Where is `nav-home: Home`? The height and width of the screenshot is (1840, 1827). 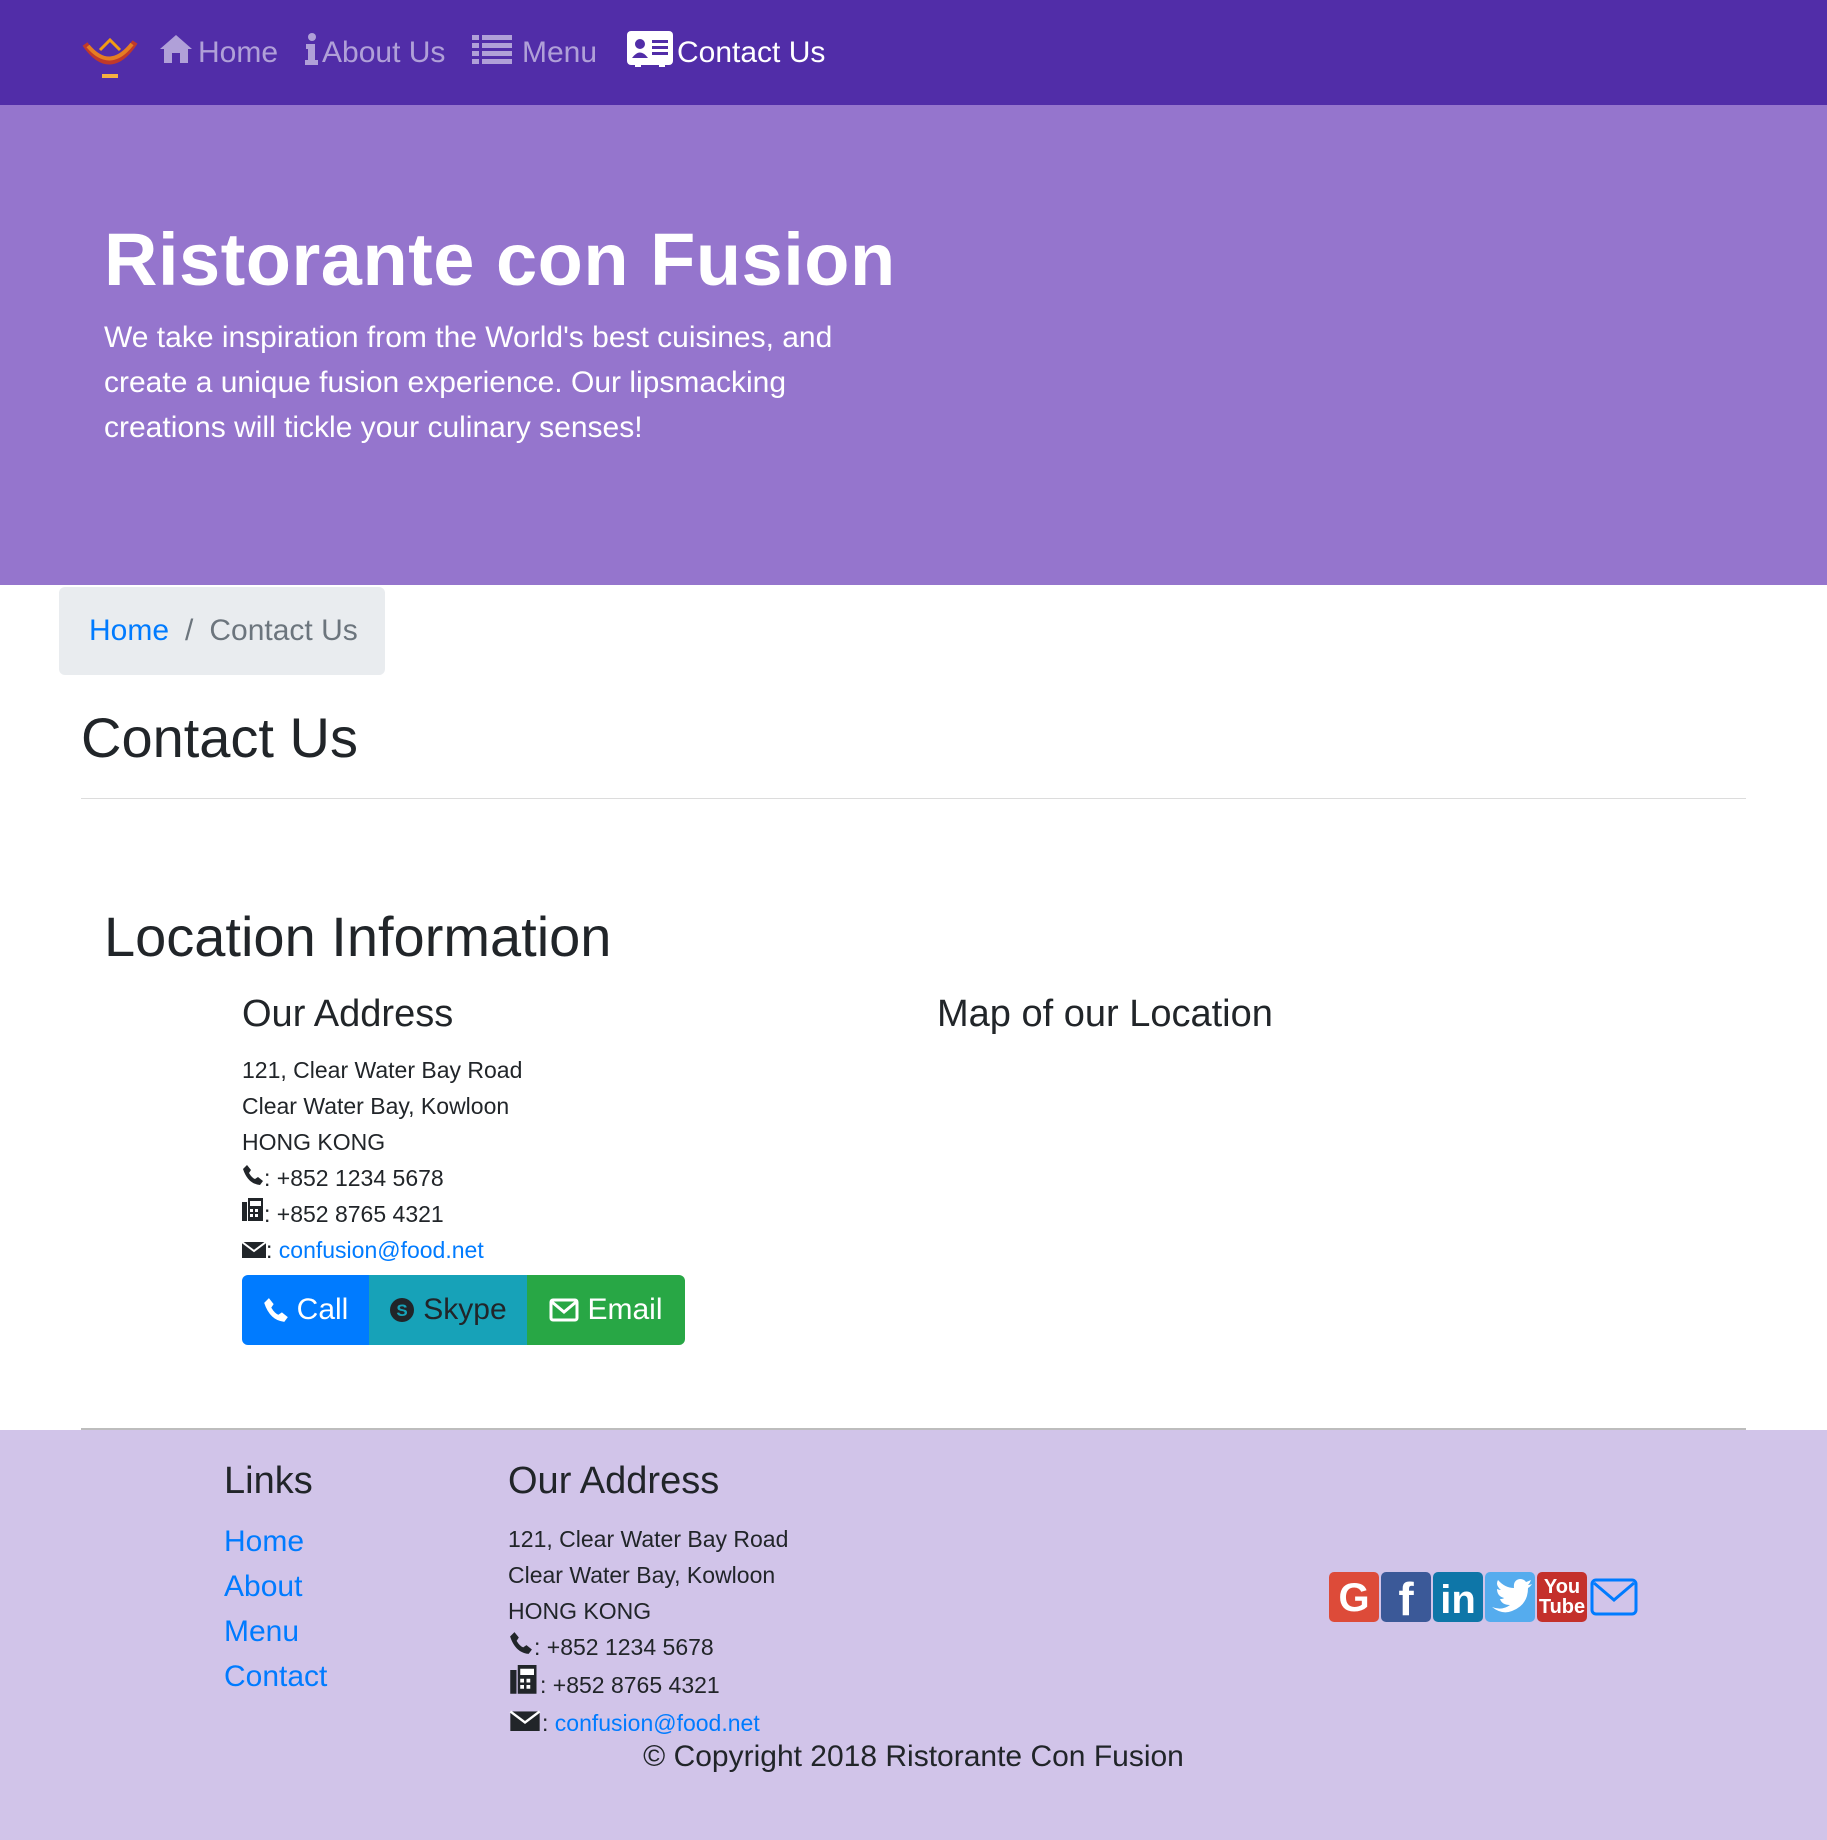
nav-home: Home is located at coordinates (218, 53).